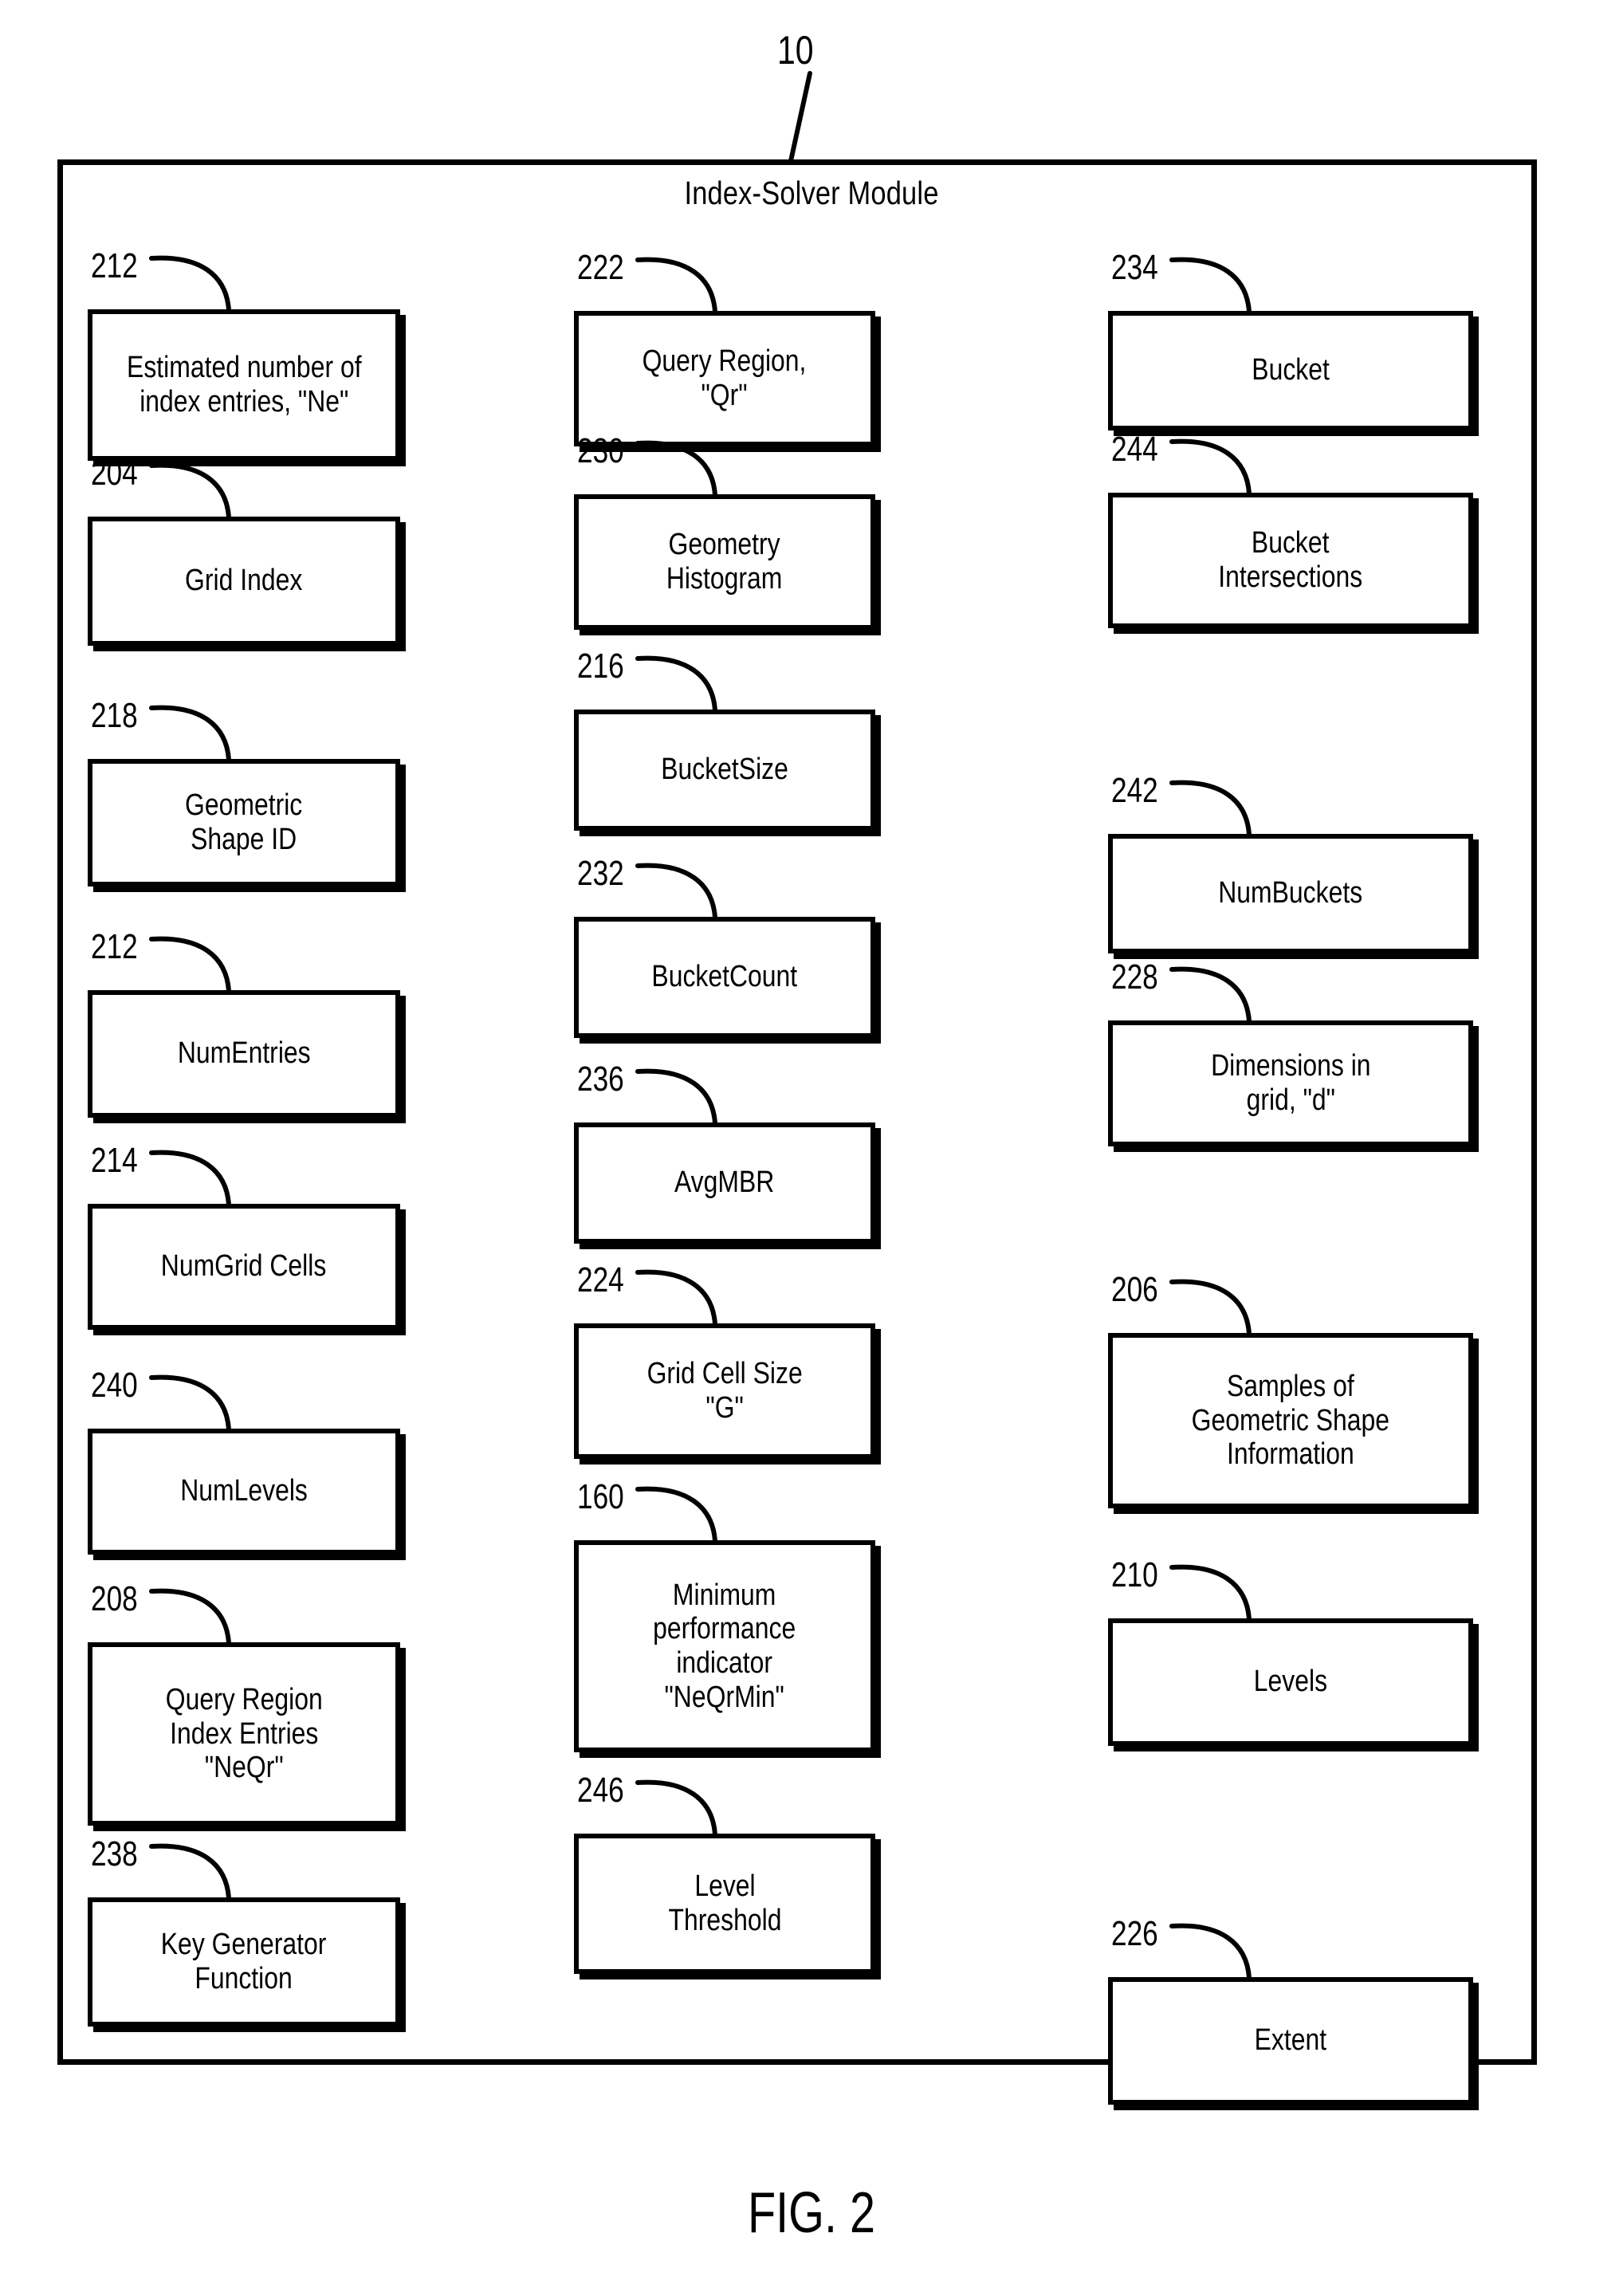 This screenshot has height=2296, width=1623. I want to click on node-label: Grid Index, so click(244, 581).